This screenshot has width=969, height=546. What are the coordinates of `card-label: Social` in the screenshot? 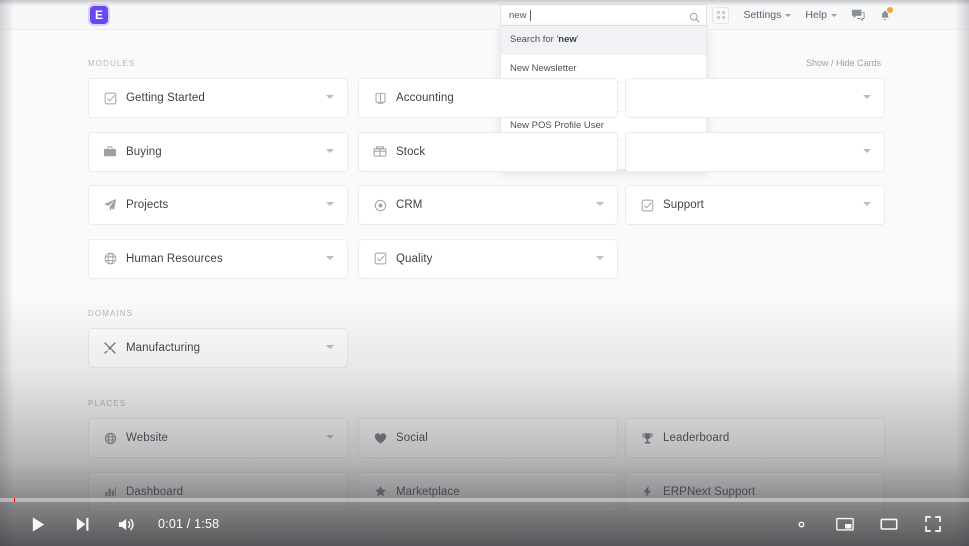 It's located at (412, 438).